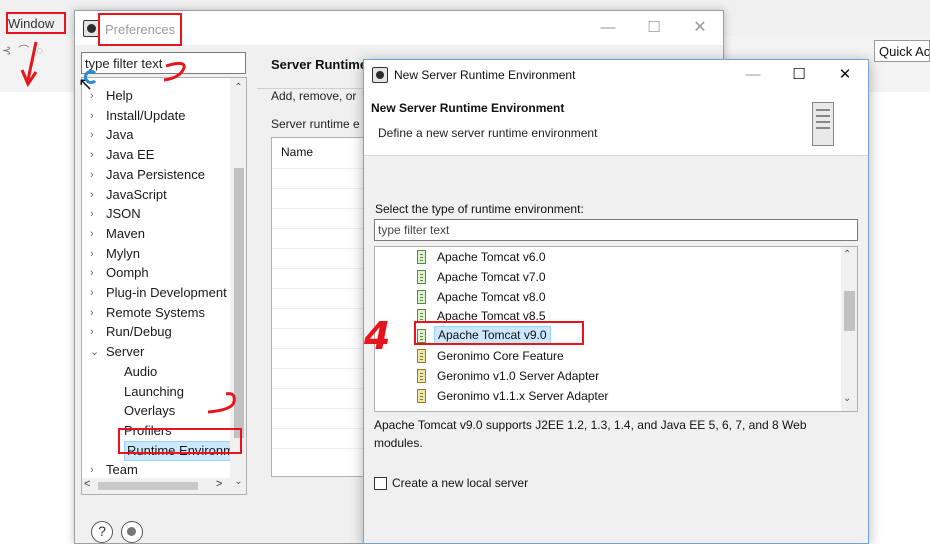 The width and height of the screenshot is (930, 544). I want to click on annotation-number-4: 4, so click(377, 336).